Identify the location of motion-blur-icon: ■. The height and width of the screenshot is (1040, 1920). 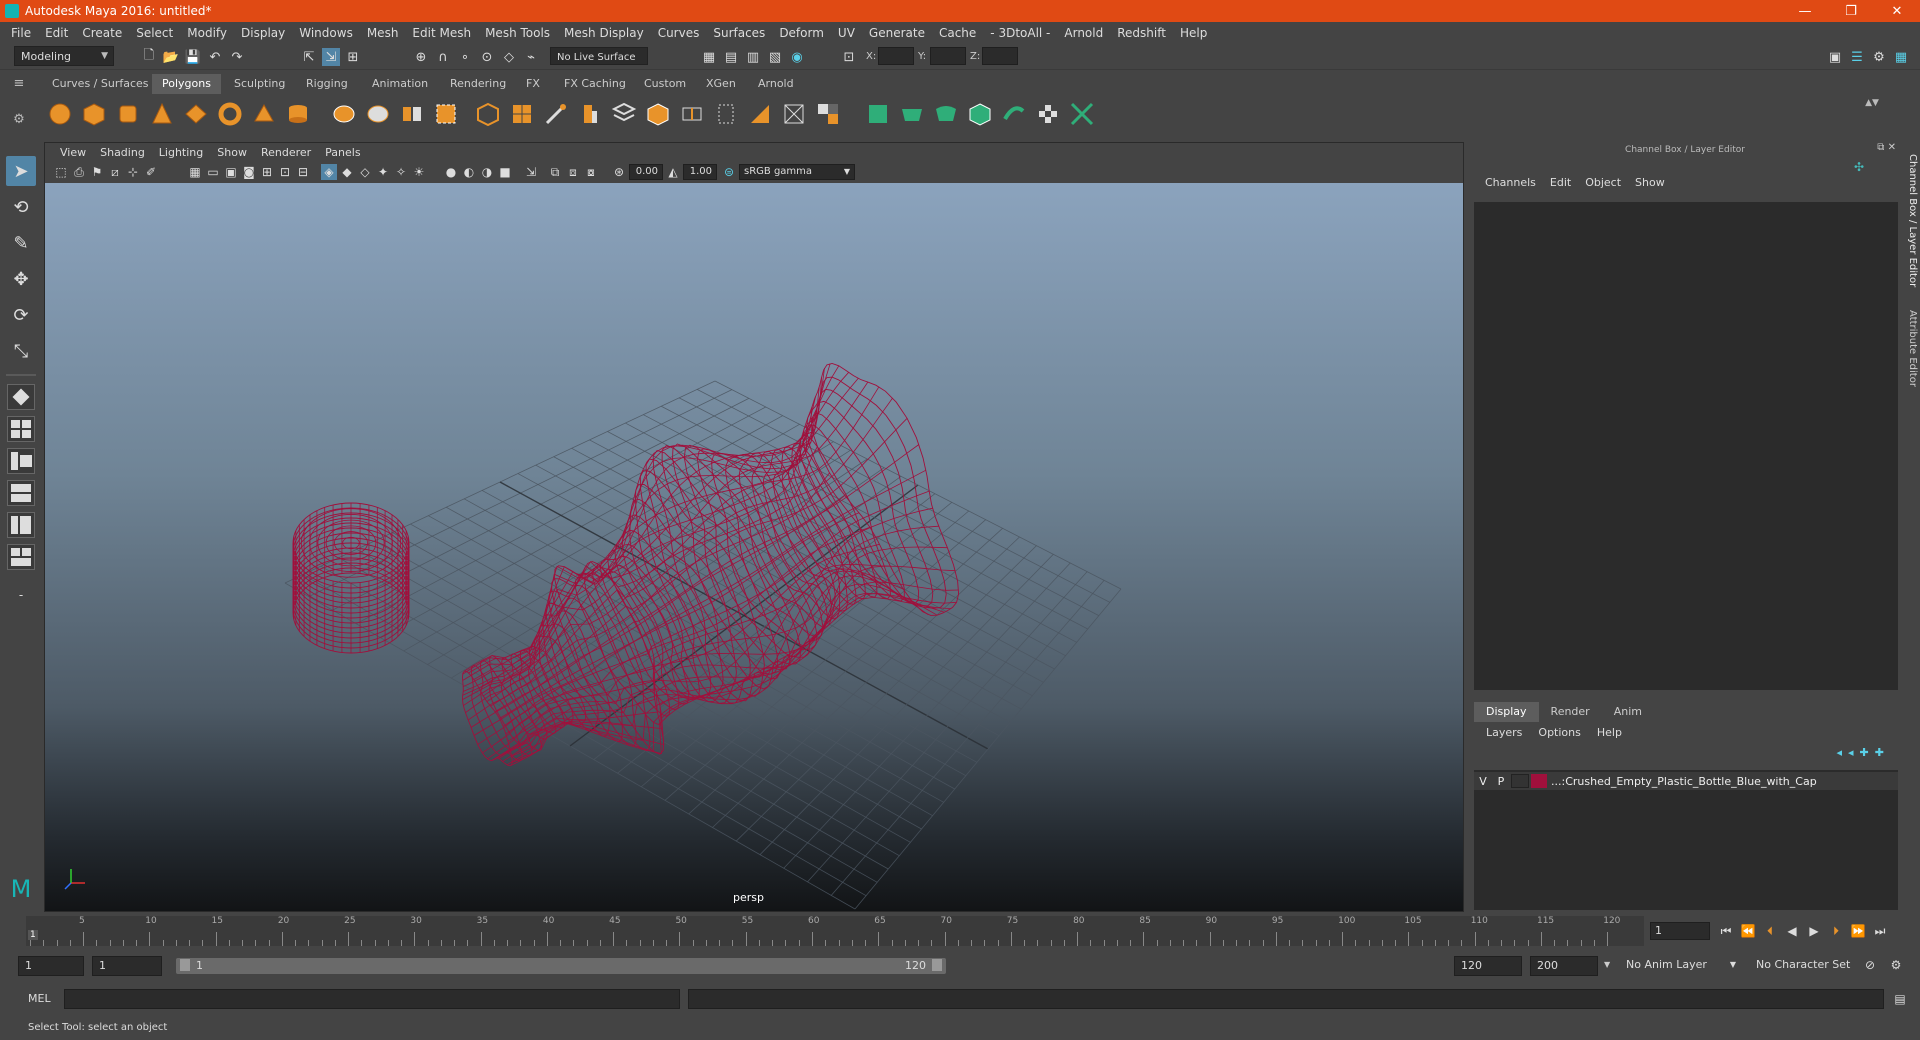
(505, 172).